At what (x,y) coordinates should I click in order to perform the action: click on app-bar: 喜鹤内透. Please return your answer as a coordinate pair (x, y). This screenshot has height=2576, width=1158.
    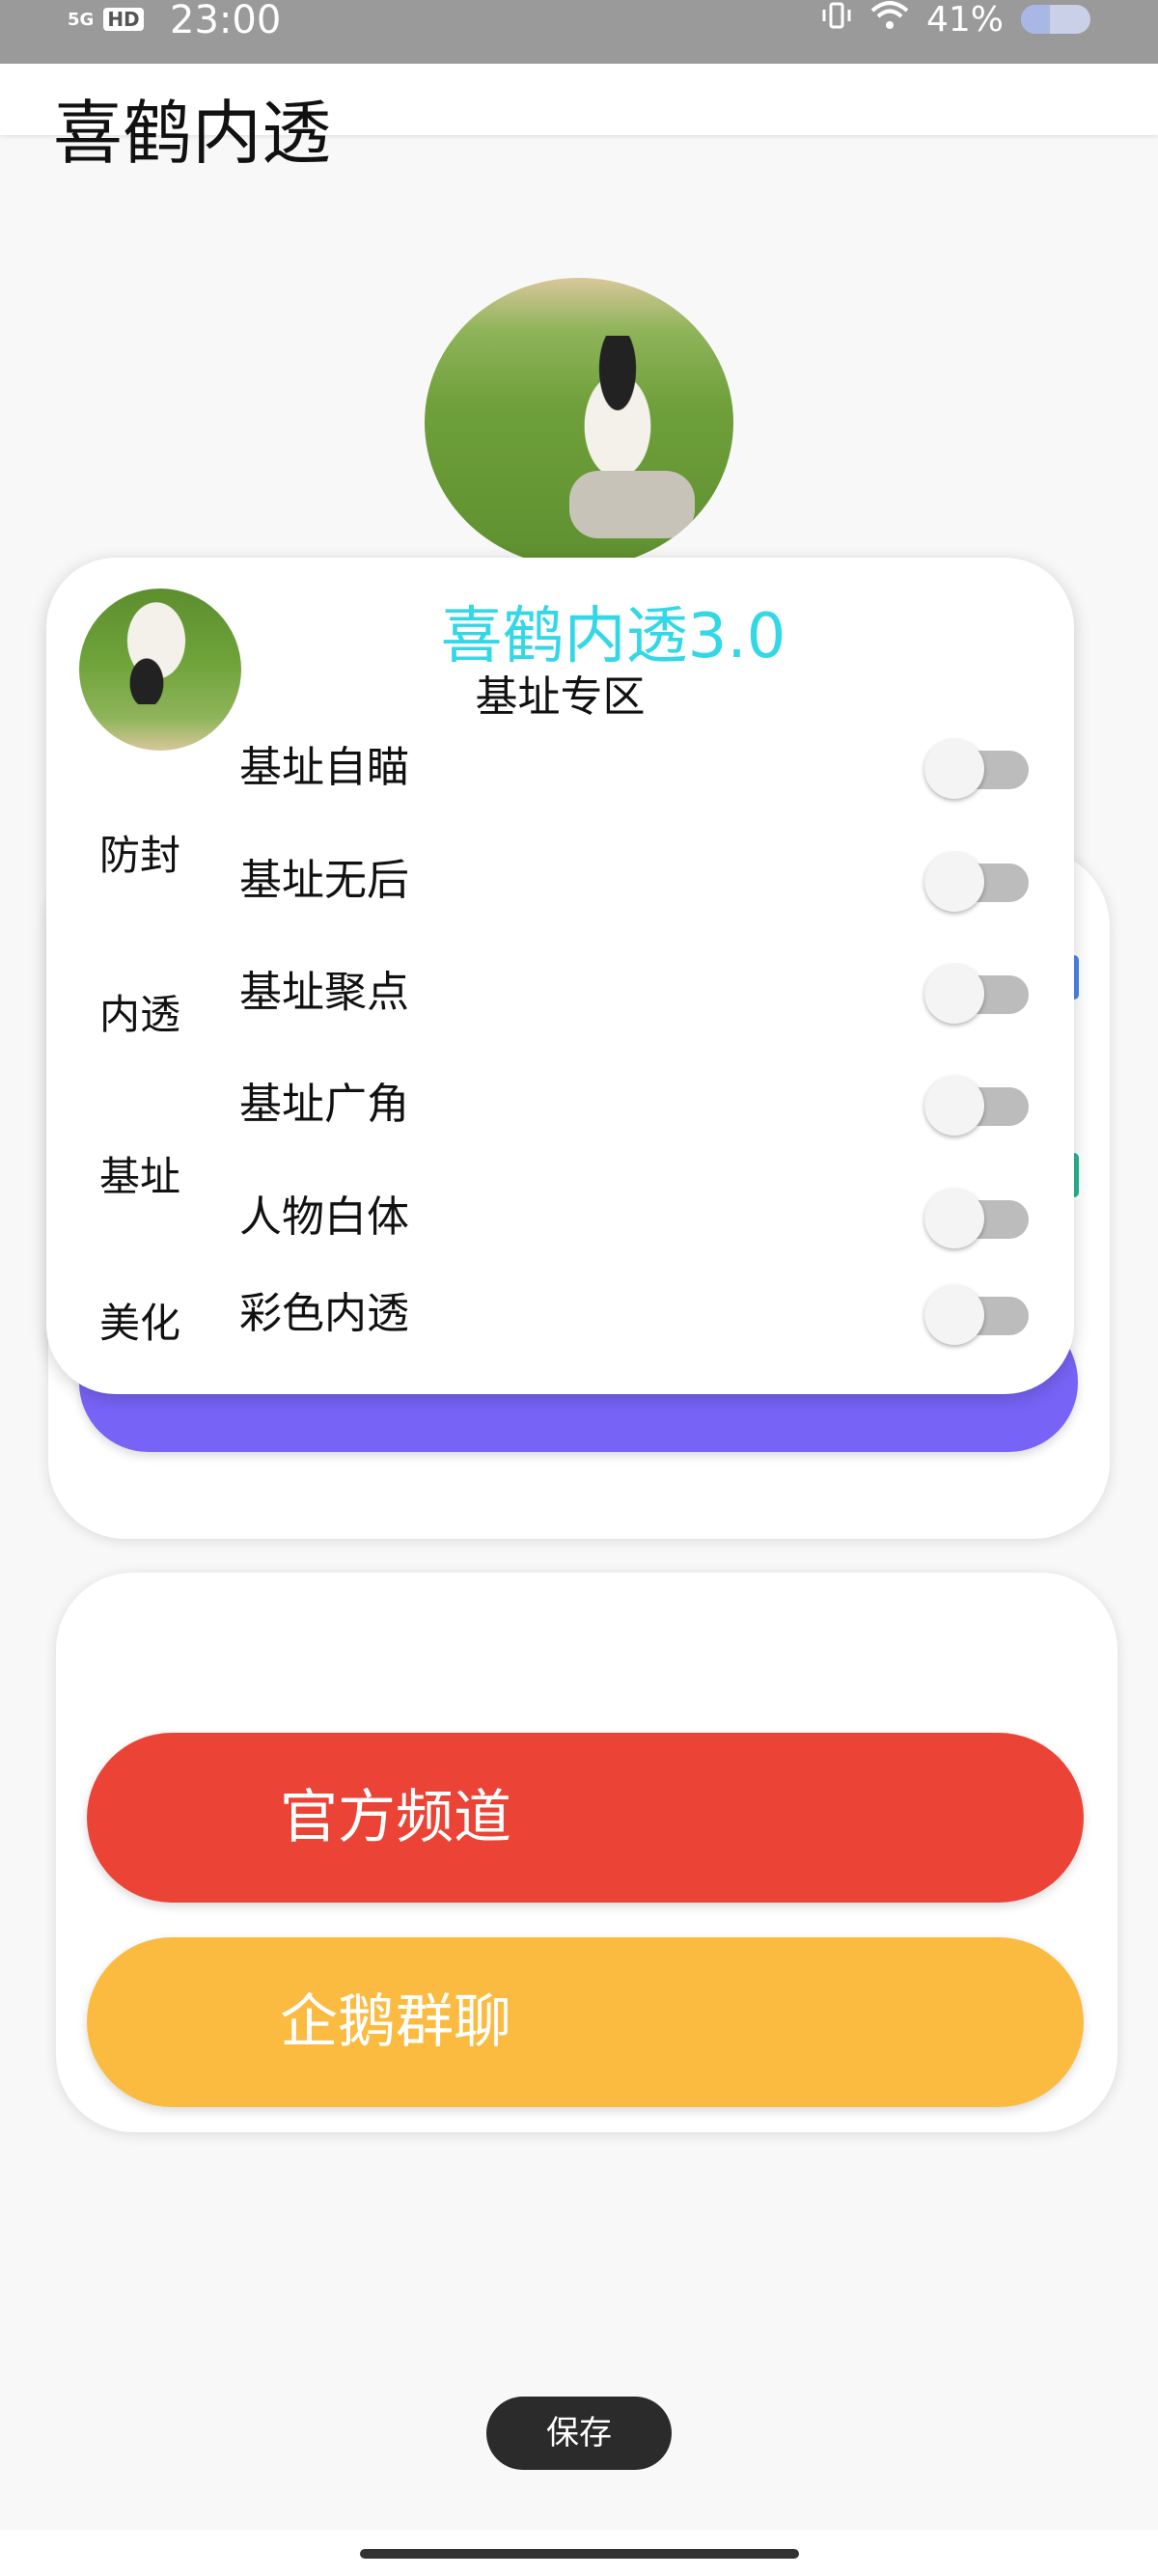
    Looking at the image, I should click on (579, 116).